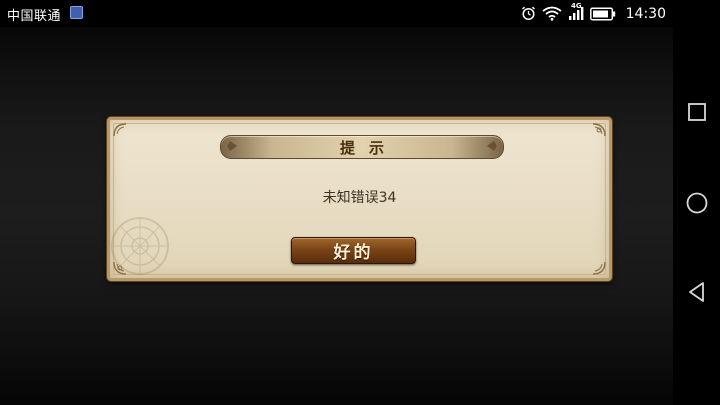 Image resolution: width=720 pixels, height=405 pixels. I want to click on back-icon, so click(696, 292).